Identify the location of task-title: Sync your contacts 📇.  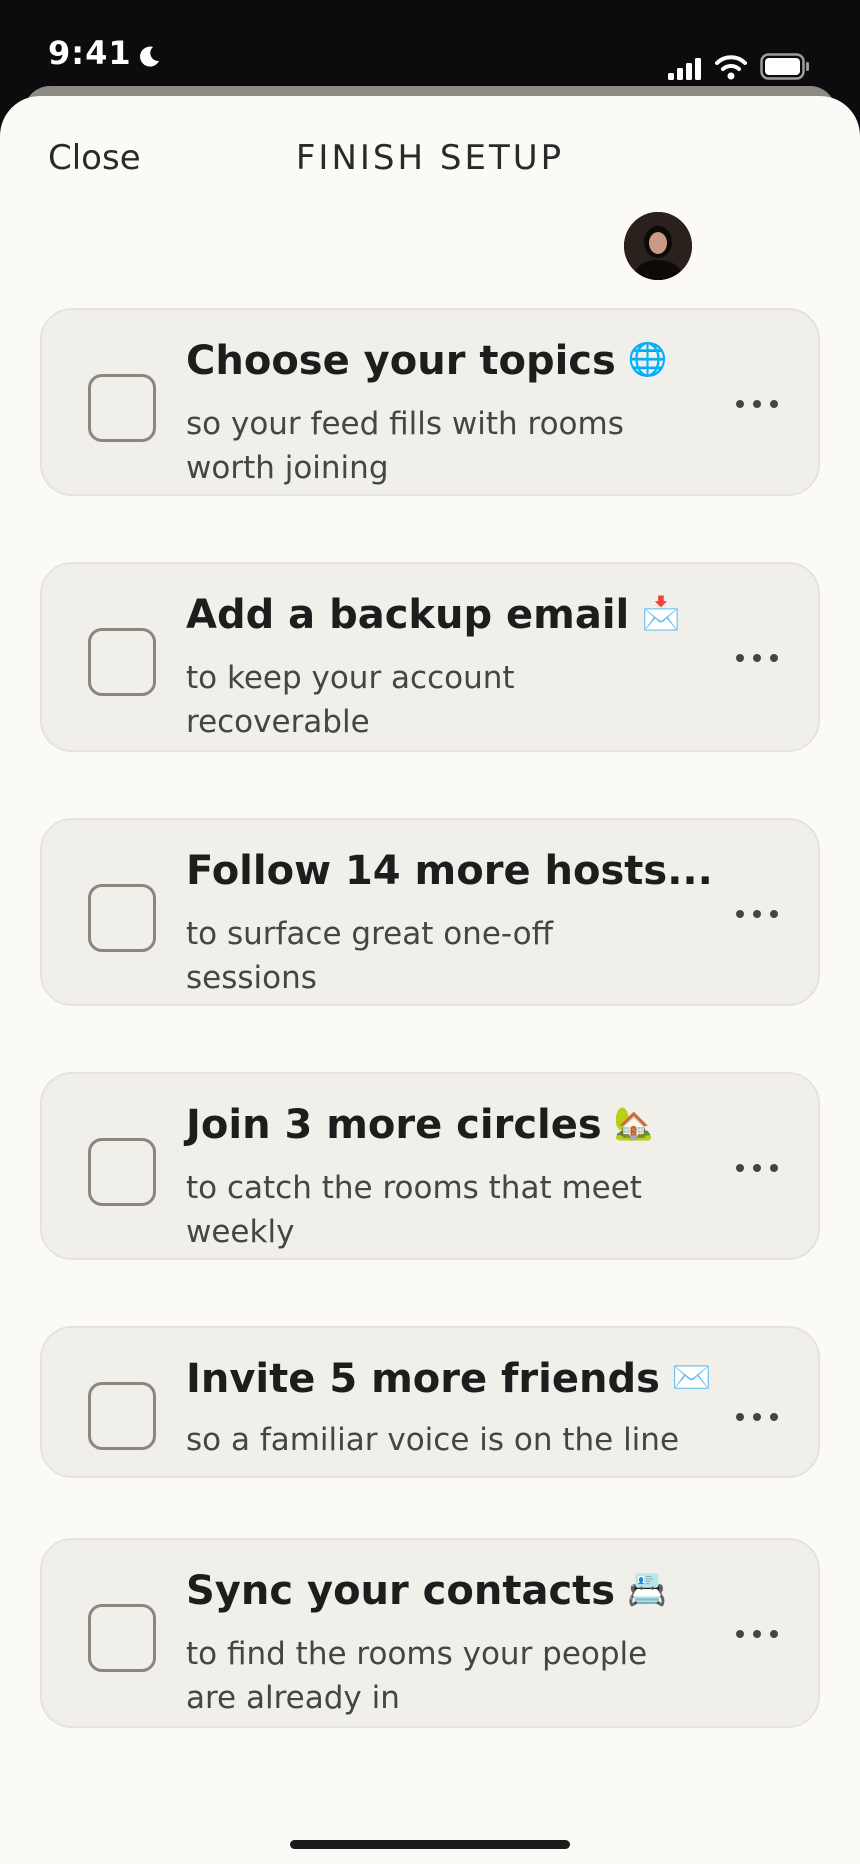
(426, 1591).